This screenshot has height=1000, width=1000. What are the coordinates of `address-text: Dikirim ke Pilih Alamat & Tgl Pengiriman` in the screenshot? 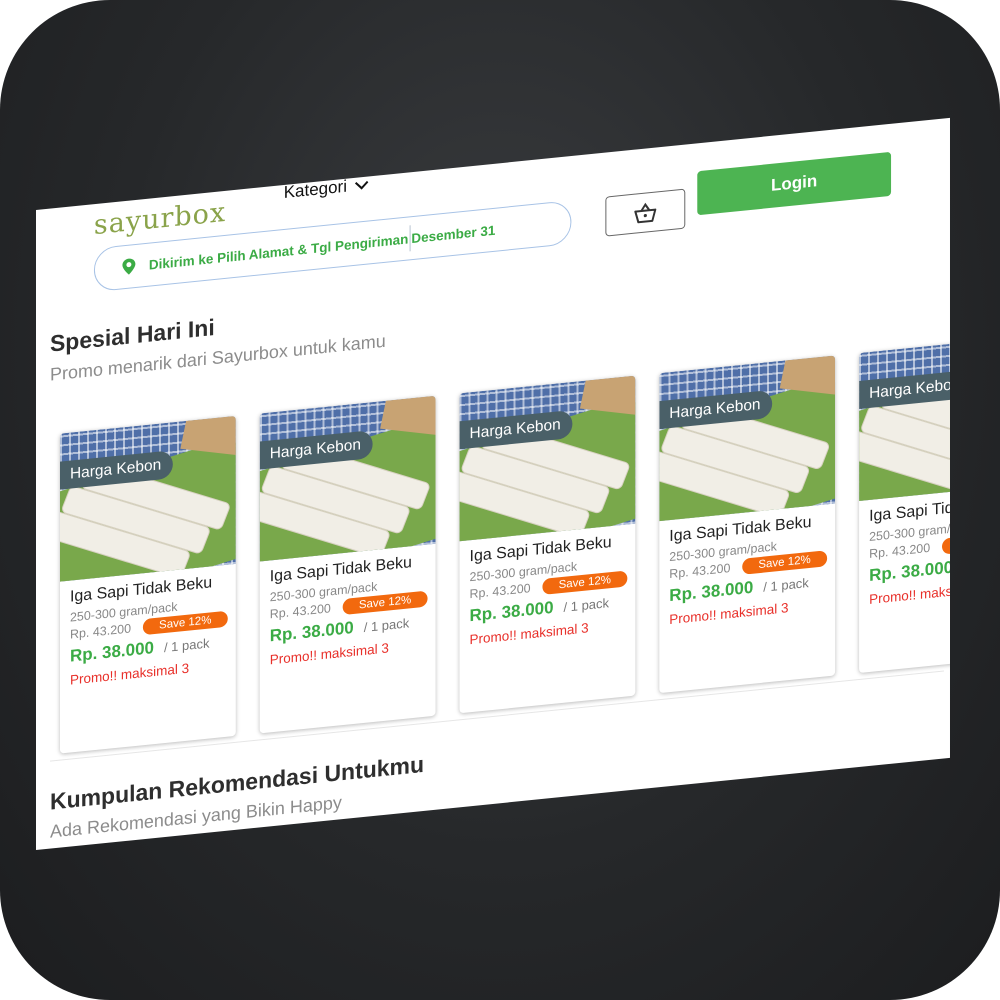 It's located at (278, 251).